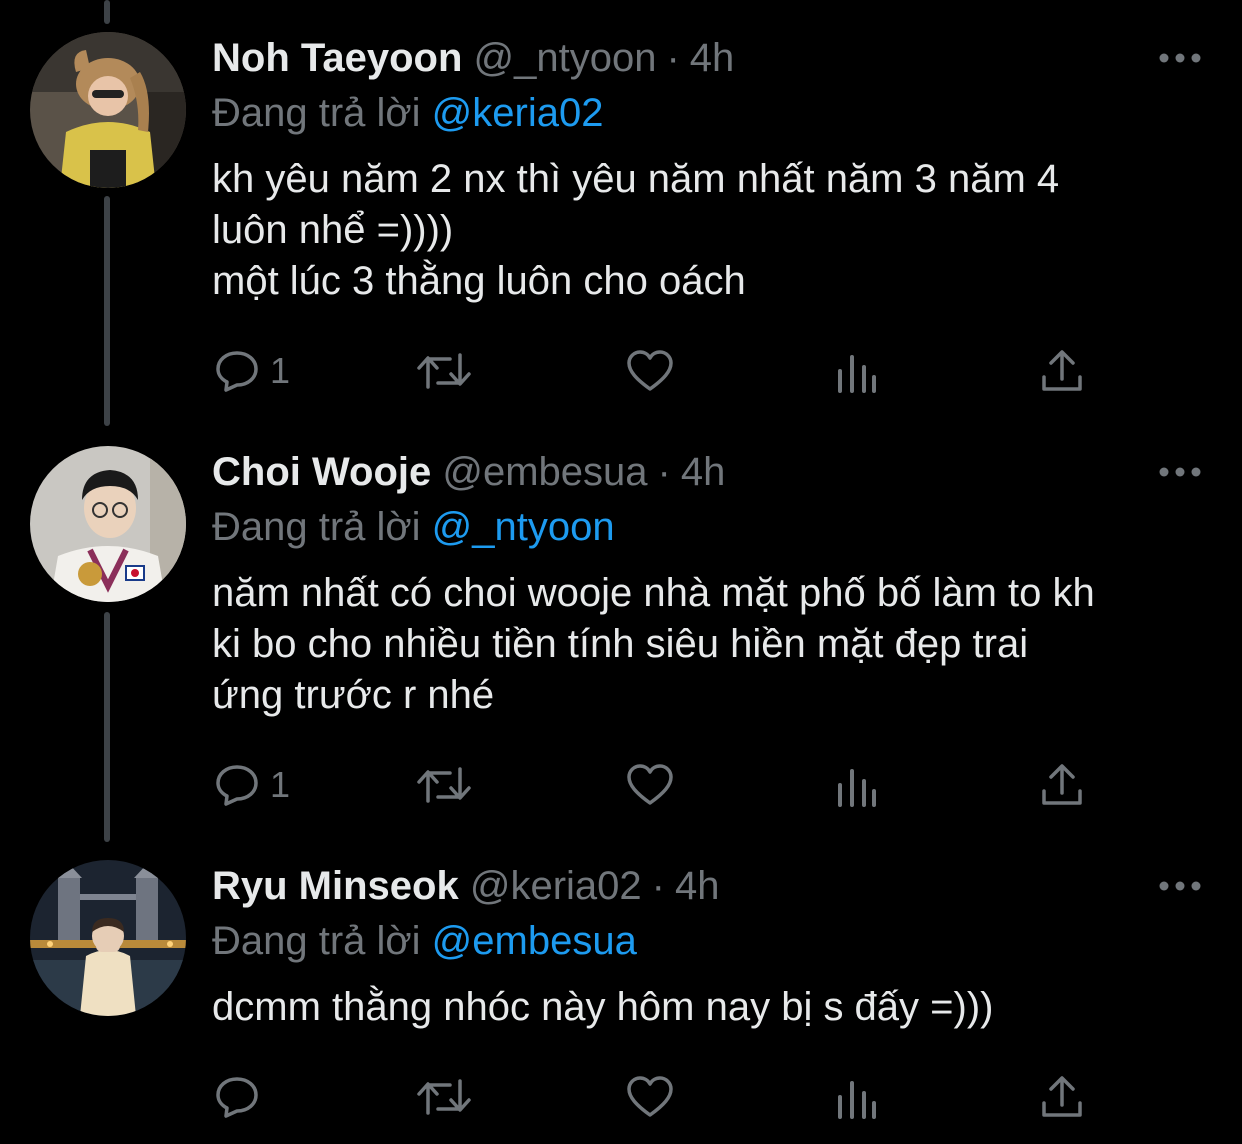 The width and height of the screenshot is (1242, 1144). I want to click on user-handle: @embesua, so click(544, 472).